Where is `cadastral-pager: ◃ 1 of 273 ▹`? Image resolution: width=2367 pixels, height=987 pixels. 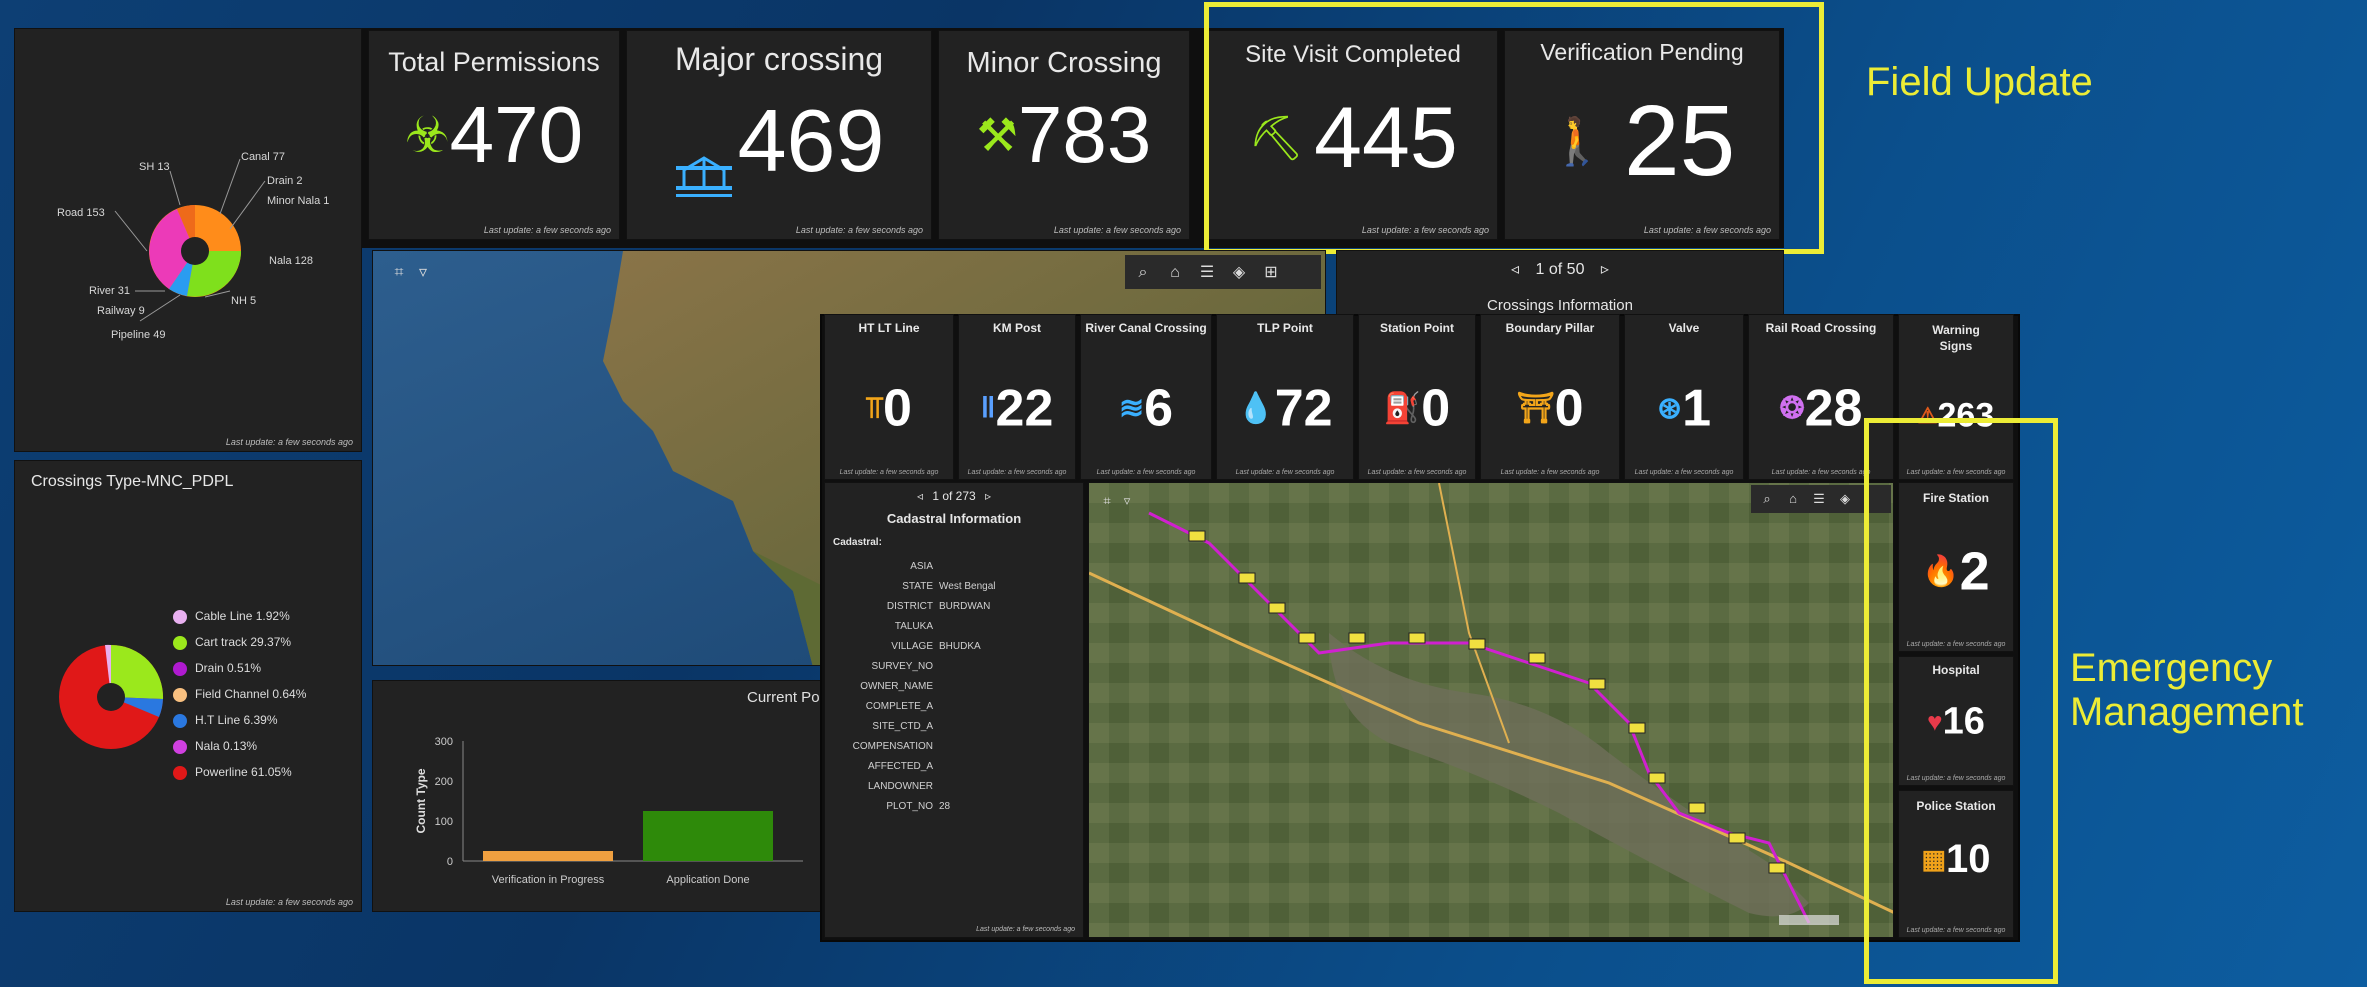 cadastral-pager: ◃ 1 of 273 ▹ is located at coordinates (954, 496).